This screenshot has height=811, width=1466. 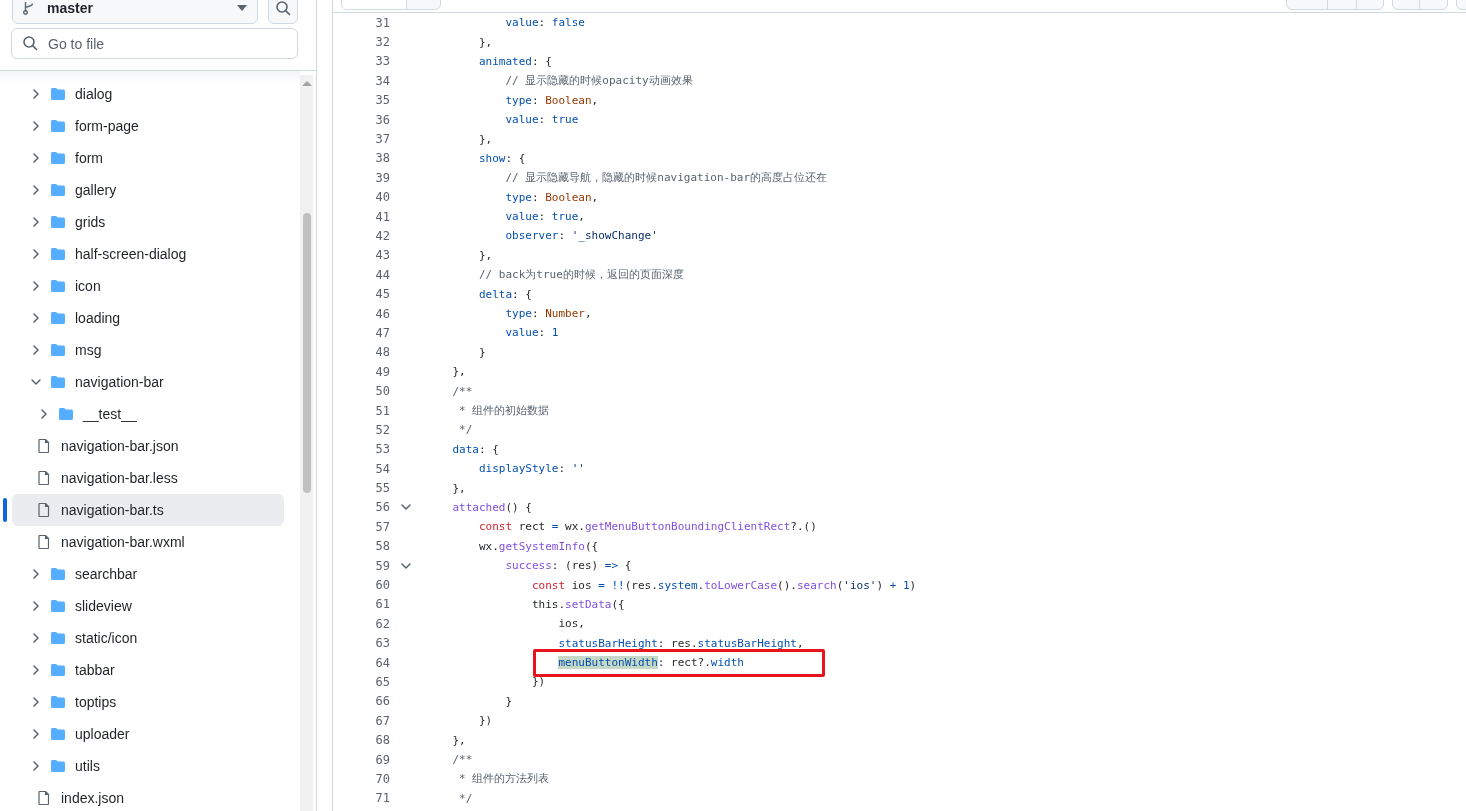 What do you see at coordinates (148, 94) in the screenshot?
I see `folder-item: dialog` at bounding box center [148, 94].